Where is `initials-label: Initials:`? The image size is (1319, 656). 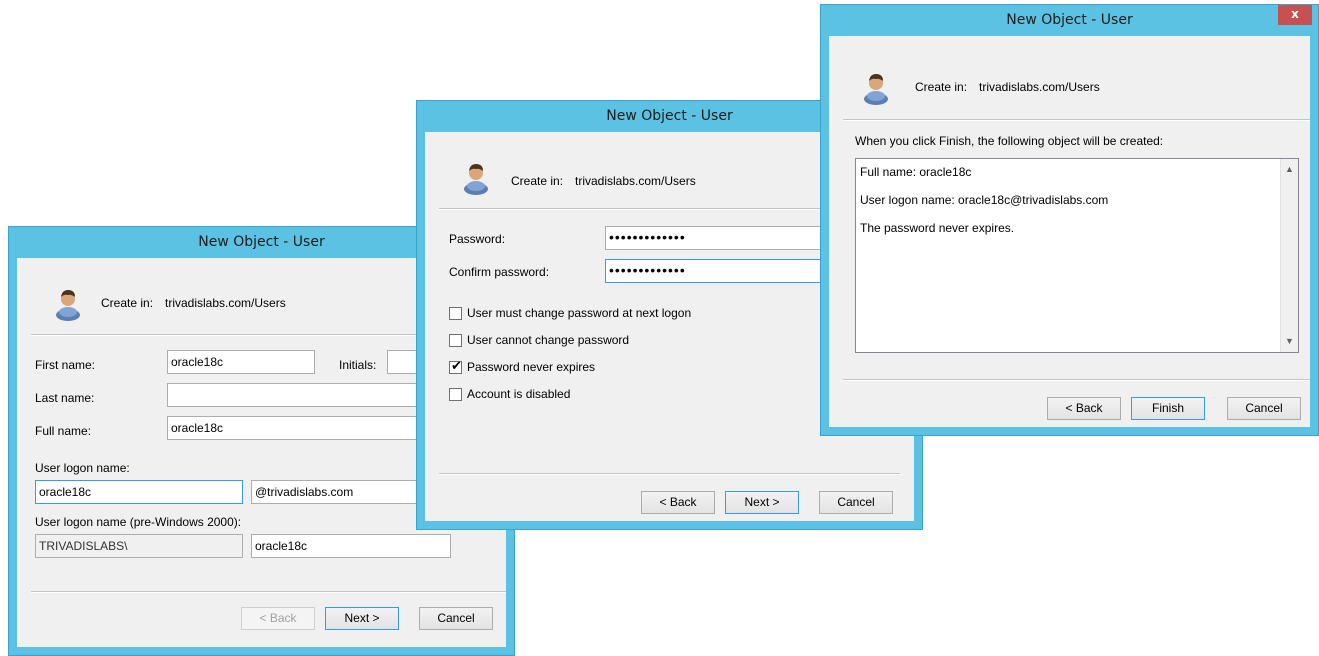
initials-label: Initials: is located at coordinates (358, 365).